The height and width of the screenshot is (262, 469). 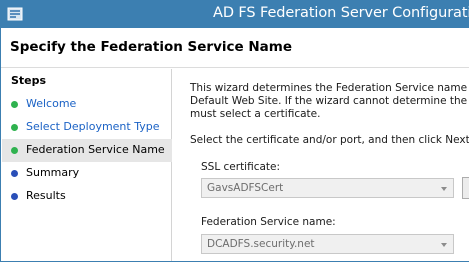 What do you see at coordinates (465, 188) in the screenshot?
I see `view-certificate-button` at bounding box center [465, 188].